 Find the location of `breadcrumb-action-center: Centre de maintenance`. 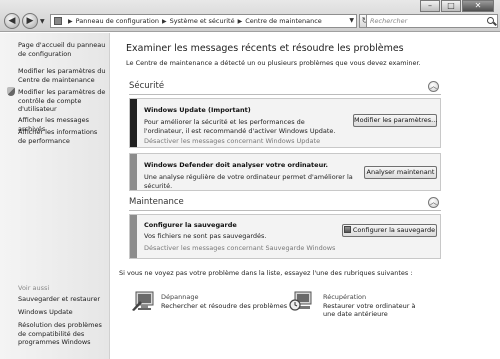

breadcrumb-action-center: Centre de maintenance is located at coordinates (283, 21).